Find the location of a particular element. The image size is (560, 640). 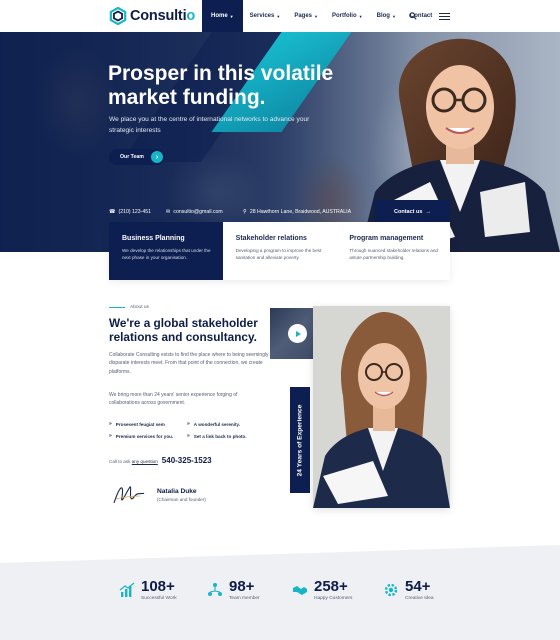

logo-mark-icon is located at coordinates (118, 16).